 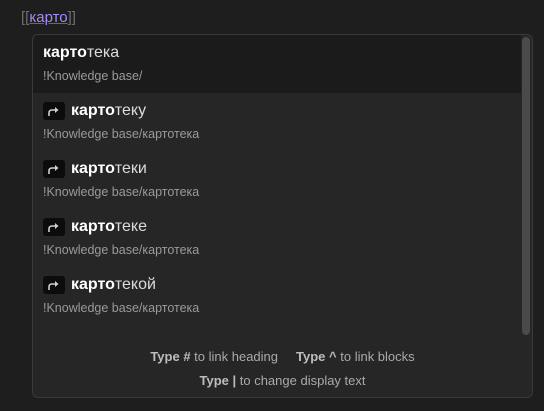 I want to click on suggestion-item: карто теку !Knowledge base/картотека, so click(x=277, y=122).